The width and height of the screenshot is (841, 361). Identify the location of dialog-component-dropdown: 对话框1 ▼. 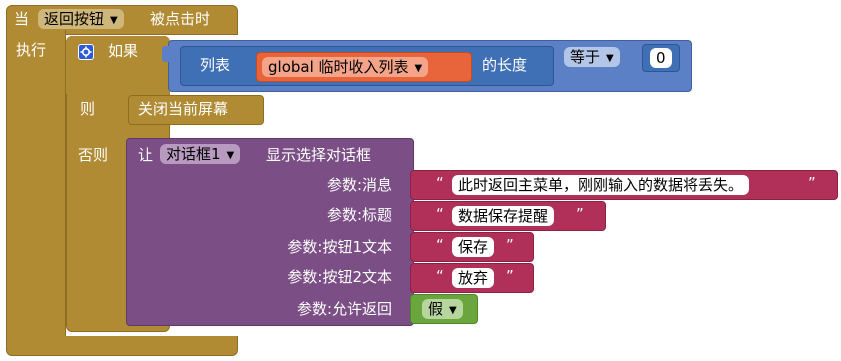
(200, 154).